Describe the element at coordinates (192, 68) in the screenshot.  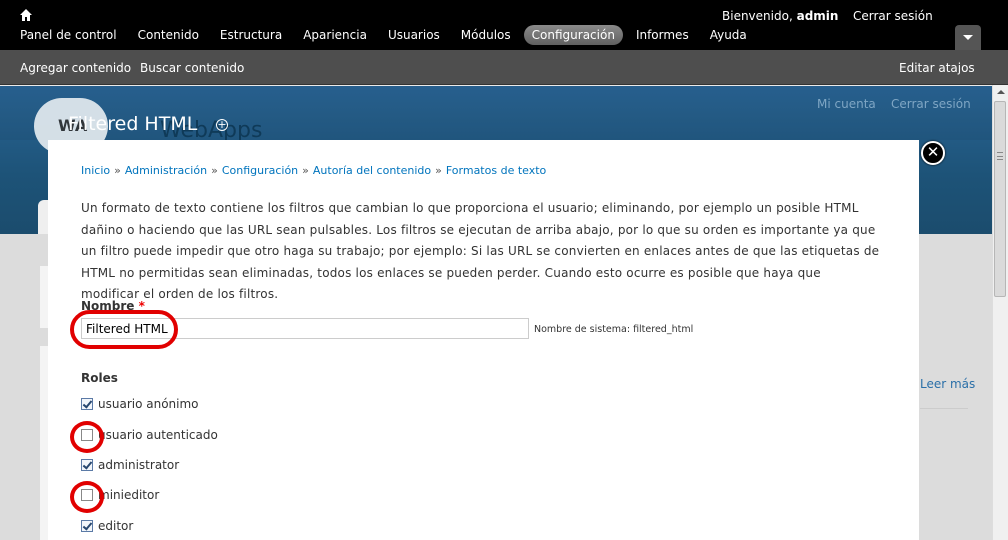
I see `shortcut-find-content: Buscar contenido` at that location.